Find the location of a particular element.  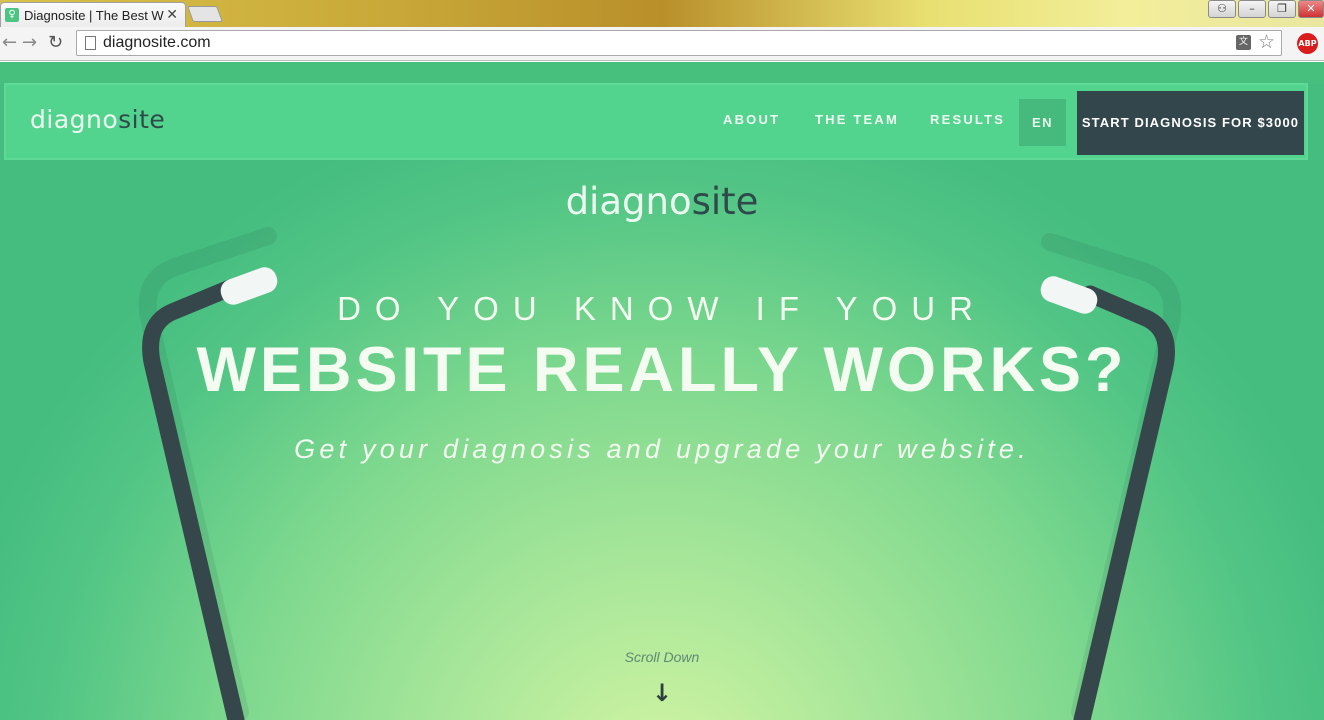

logo-text-dark: site is located at coordinates (142, 119).